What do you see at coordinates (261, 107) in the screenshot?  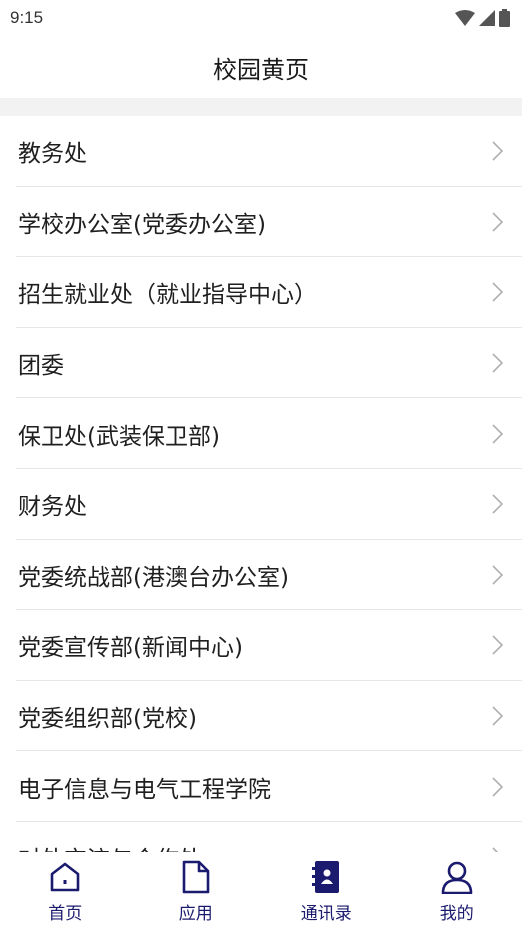 I see `section-divider` at bounding box center [261, 107].